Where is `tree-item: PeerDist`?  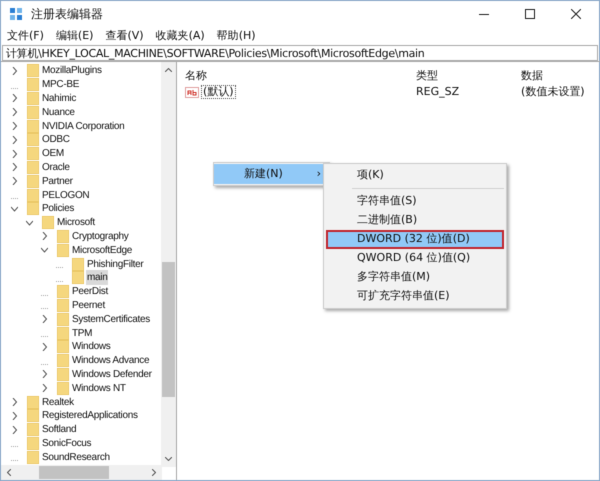 tree-item: PeerDist is located at coordinates (90, 292).